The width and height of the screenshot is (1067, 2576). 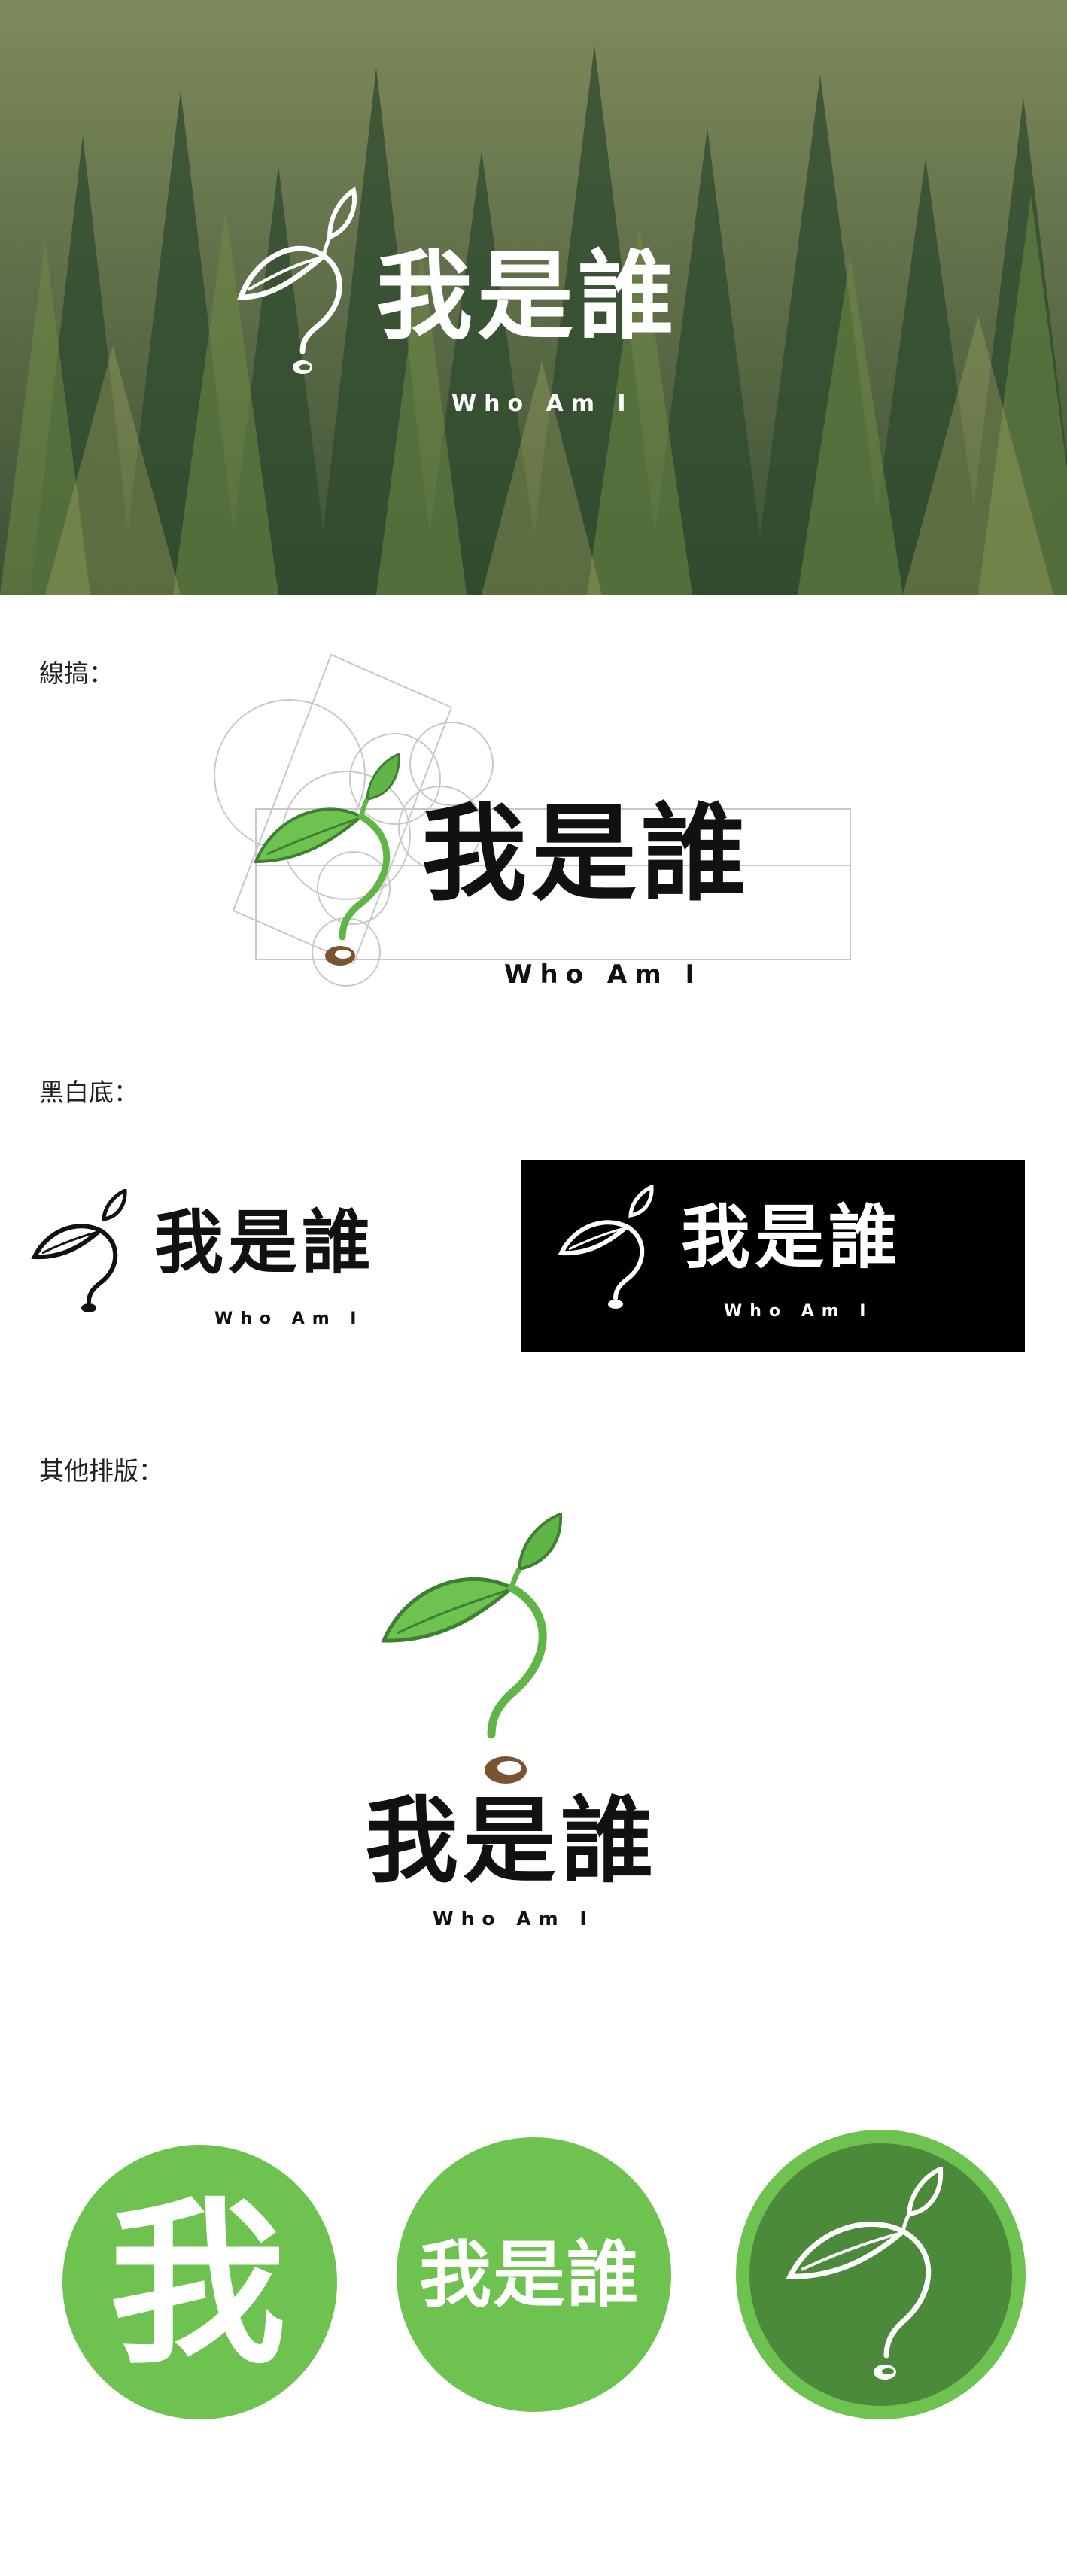 I want to click on bw-logo-subtitle-white-bg: Who Am I, so click(x=289, y=1318).